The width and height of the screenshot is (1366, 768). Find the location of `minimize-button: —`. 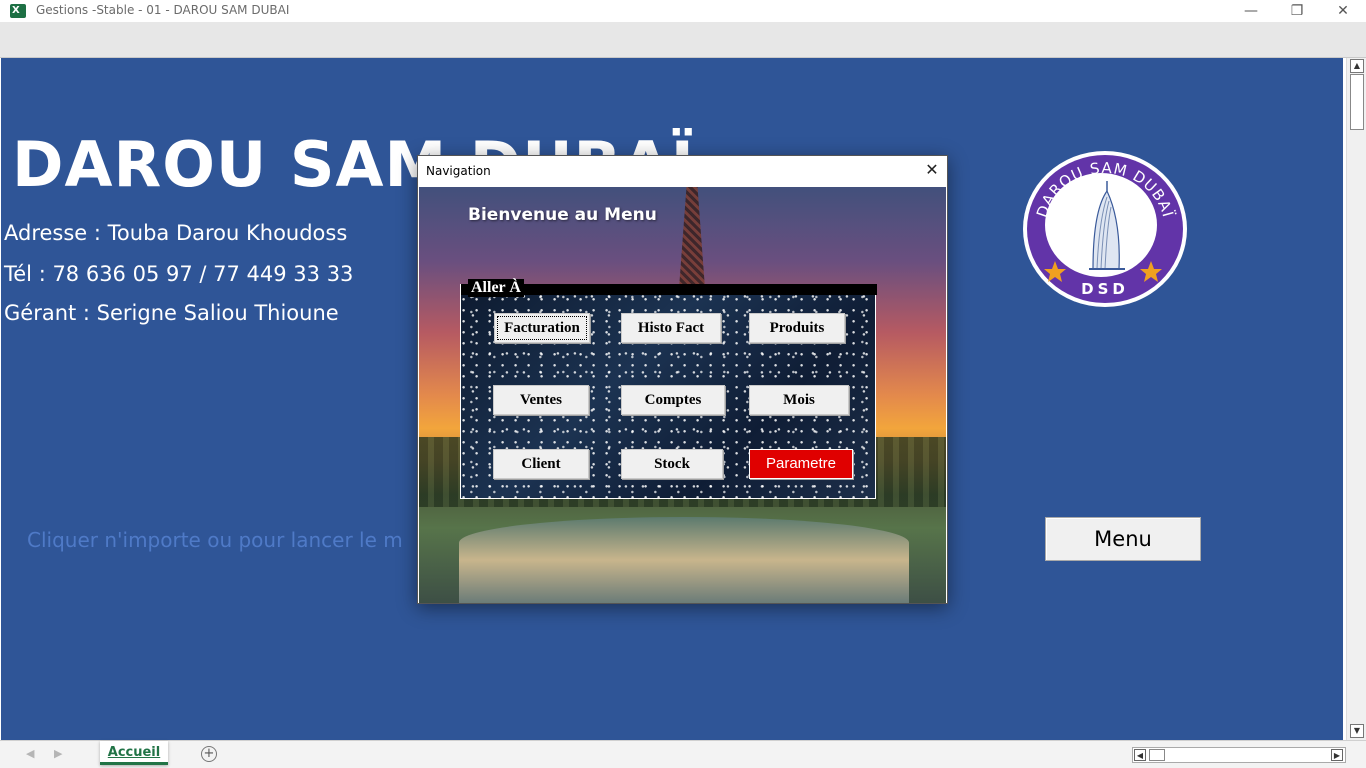

minimize-button: — is located at coordinates (1251, 11).